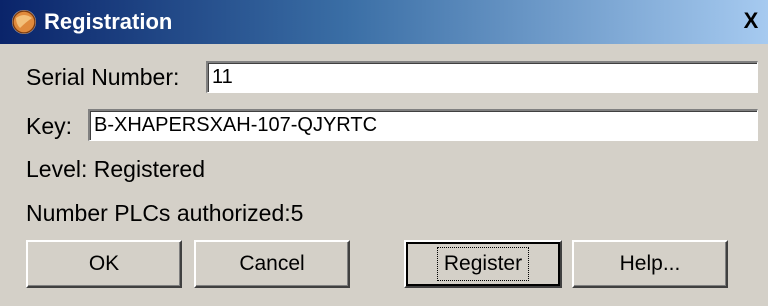  I want to click on cancel-button-label: Cancel, so click(272, 263).